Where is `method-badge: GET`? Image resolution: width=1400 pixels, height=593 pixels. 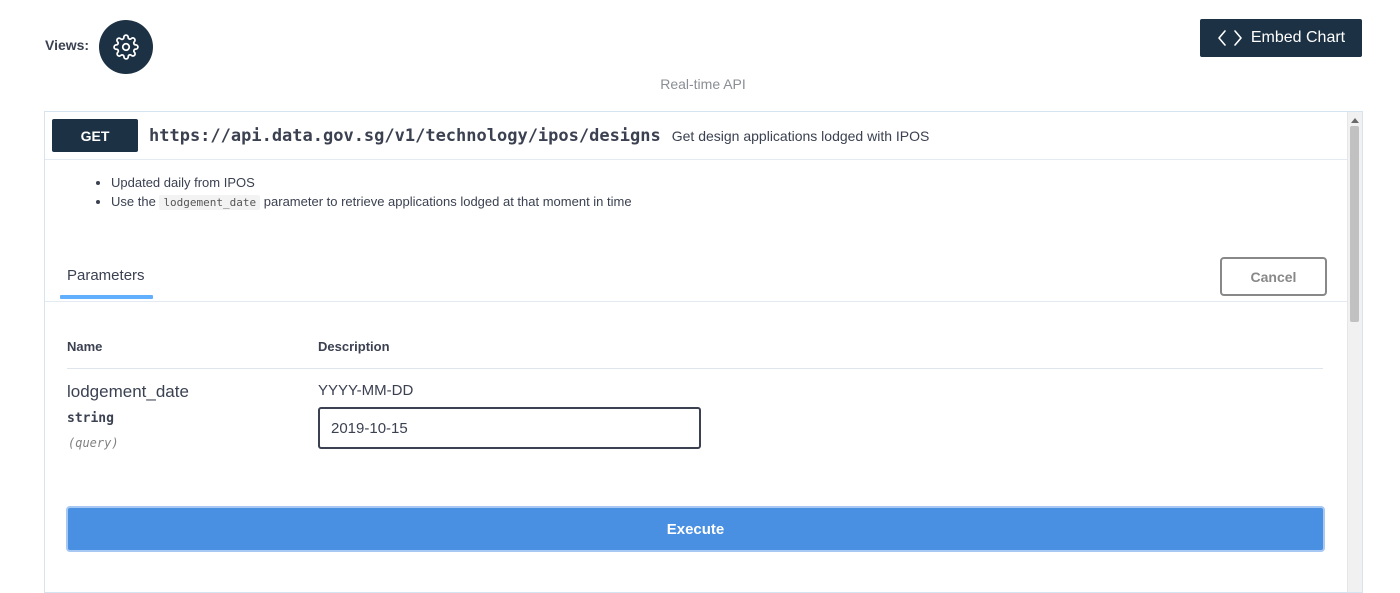 method-badge: GET is located at coordinates (95, 135).